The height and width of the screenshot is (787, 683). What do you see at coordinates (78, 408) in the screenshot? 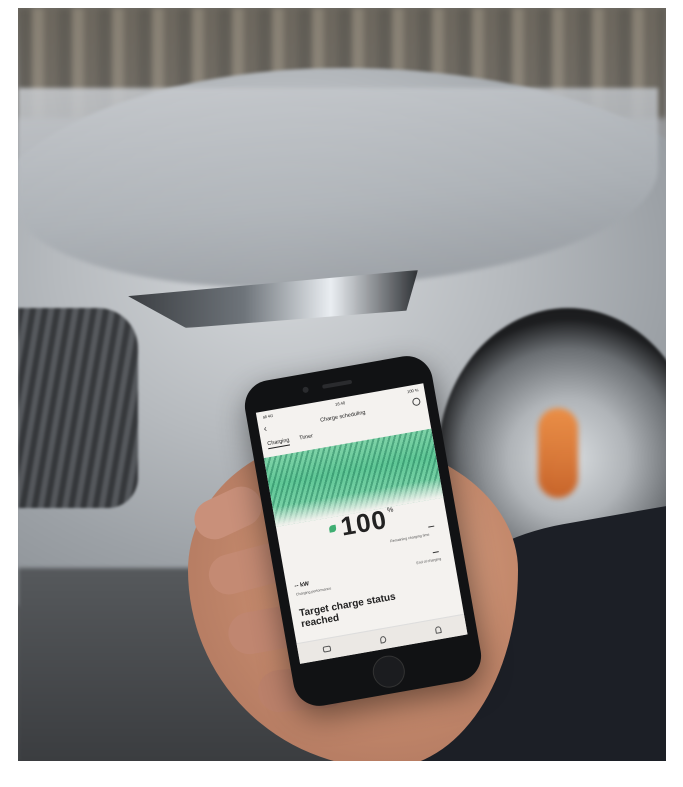
I see `car-grille` at bounding box center [78, 408].